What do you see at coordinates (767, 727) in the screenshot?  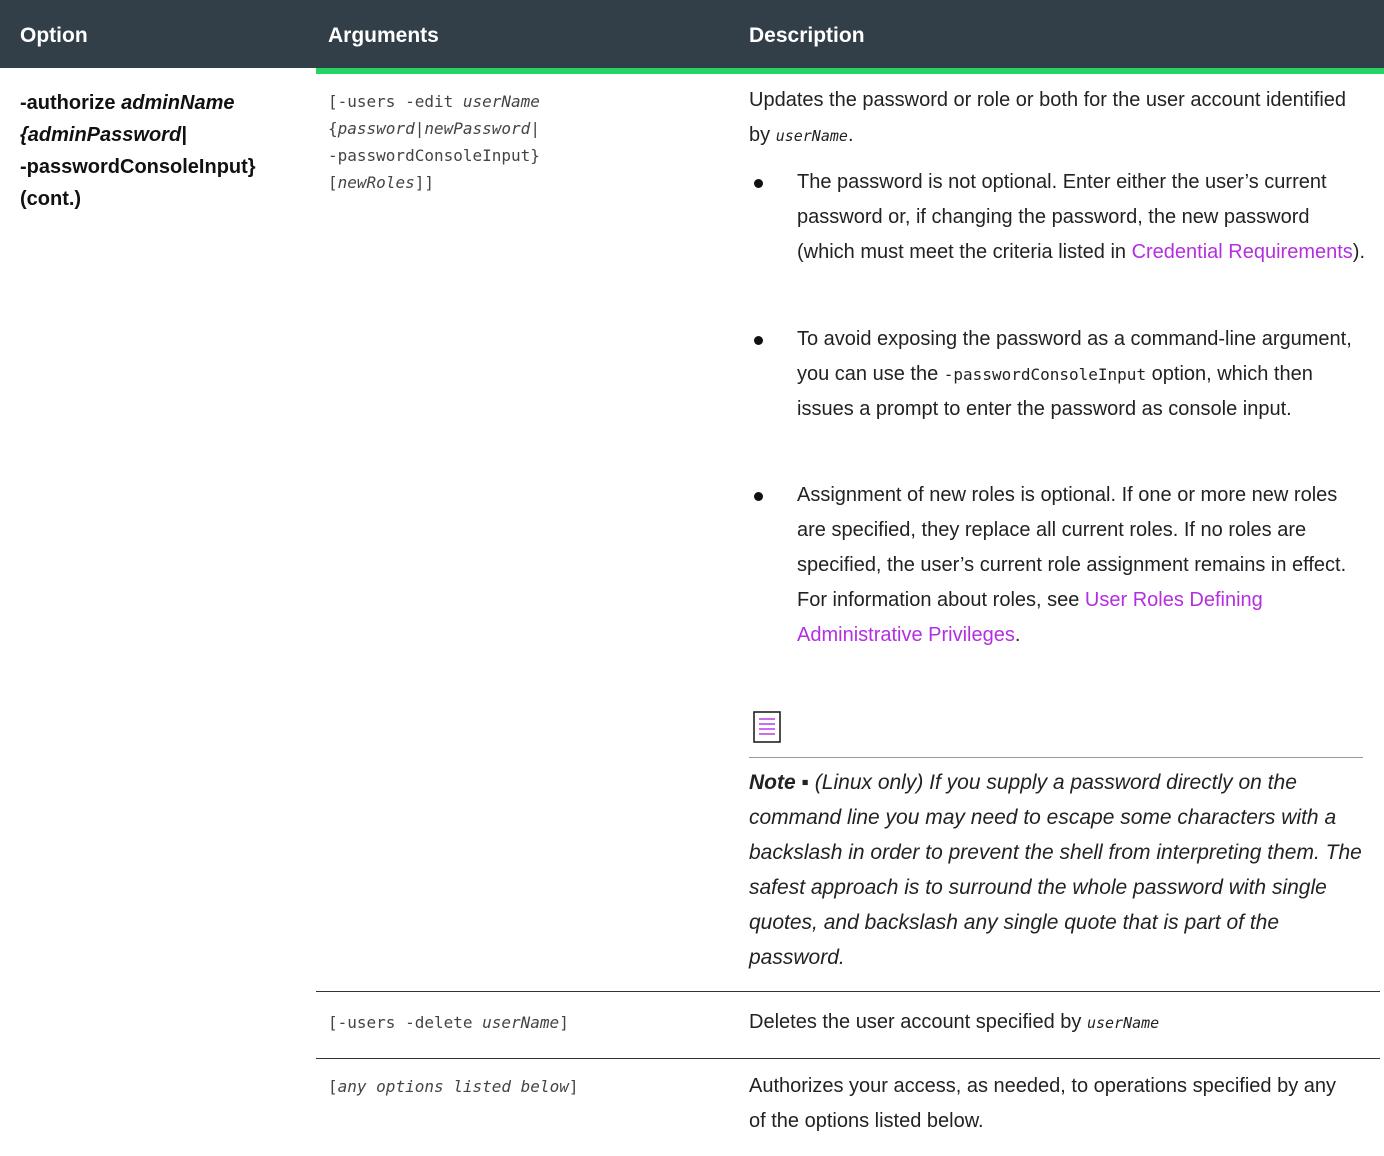 I see `note-icon` at bounding box center [767, 727].